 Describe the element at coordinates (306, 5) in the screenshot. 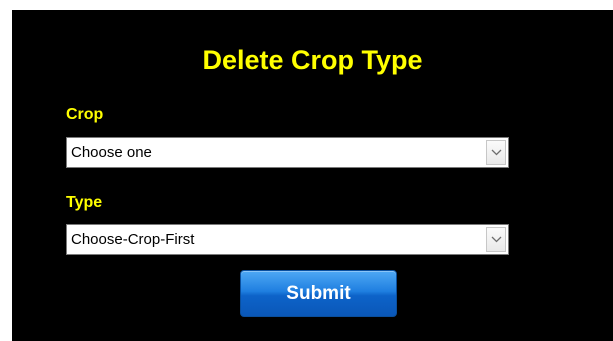

I see `page-margin-top` at that location.